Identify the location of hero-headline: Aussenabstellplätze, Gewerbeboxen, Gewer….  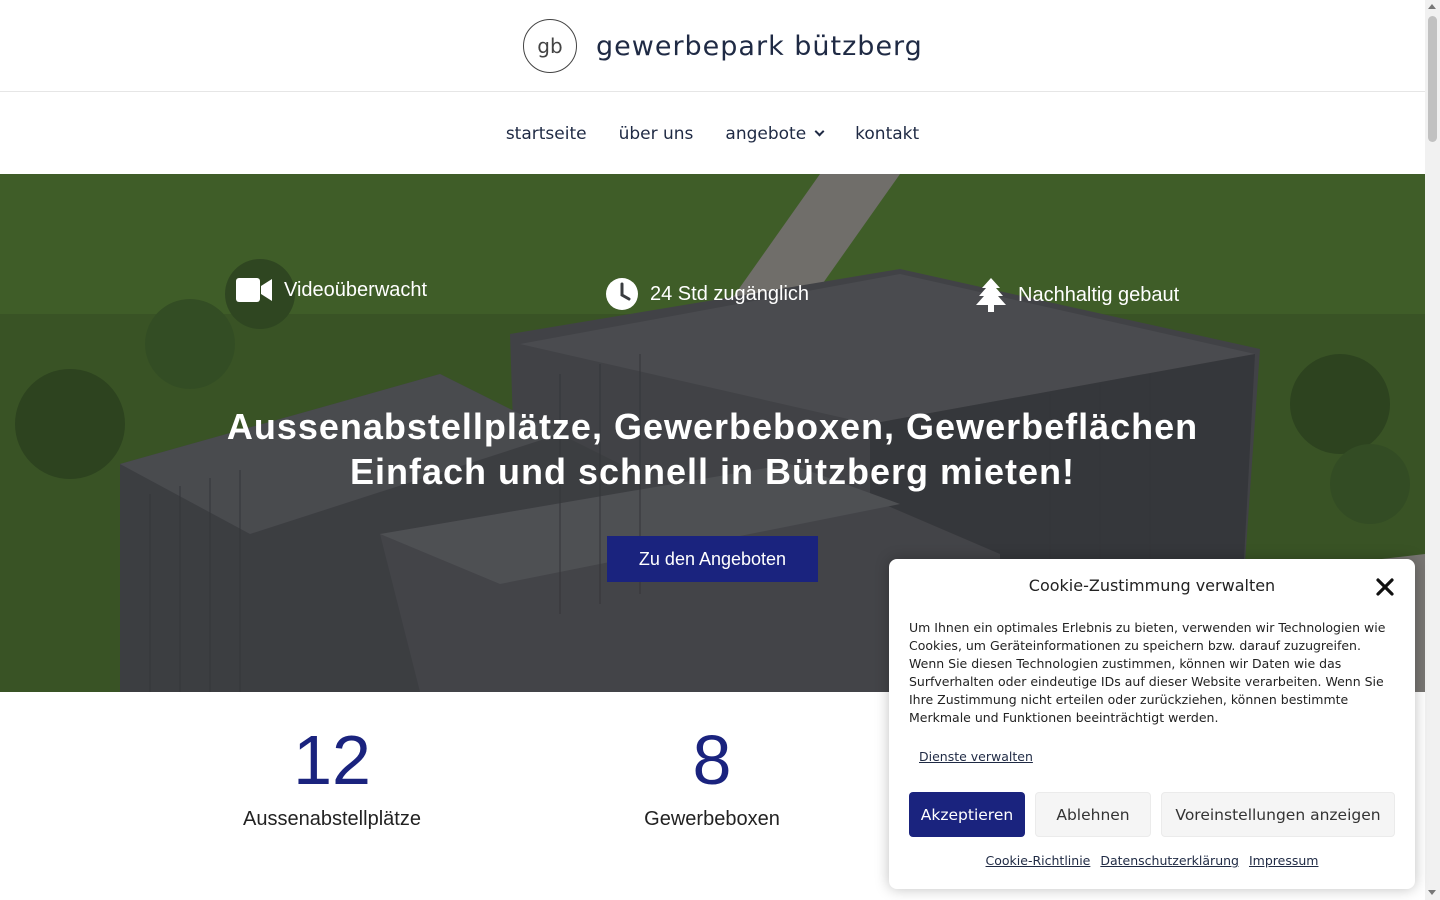
(712, 449).